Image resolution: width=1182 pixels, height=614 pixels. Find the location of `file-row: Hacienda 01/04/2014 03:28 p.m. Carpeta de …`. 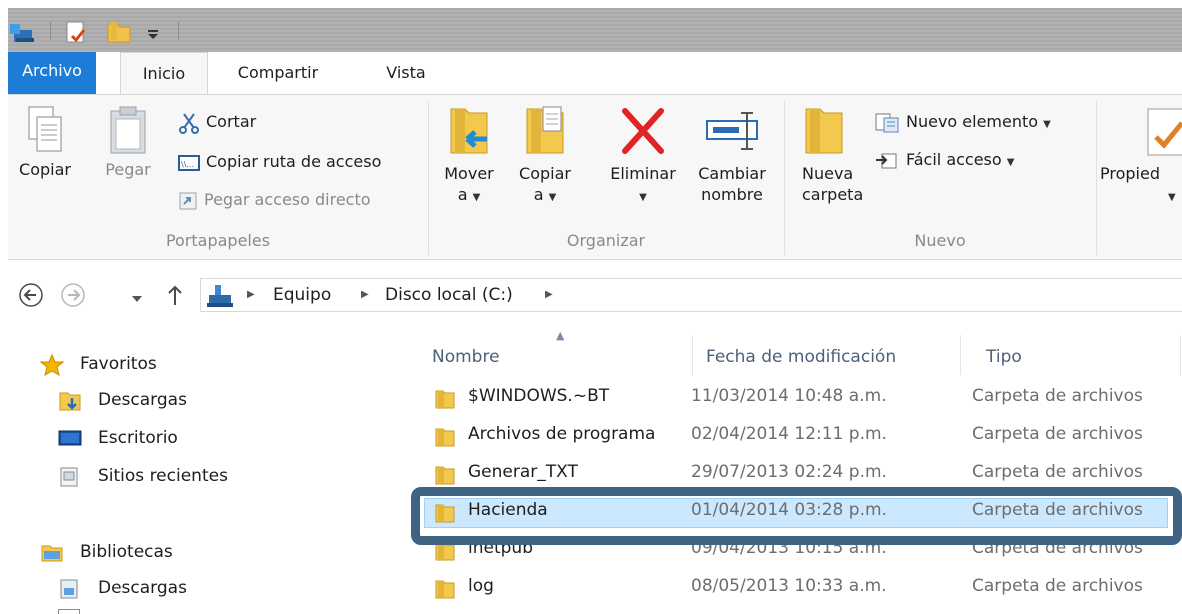

file-row: Hacienda 01/04/2014 03:28 p.m. Carpeta de … is located at coordinates (796, 512).